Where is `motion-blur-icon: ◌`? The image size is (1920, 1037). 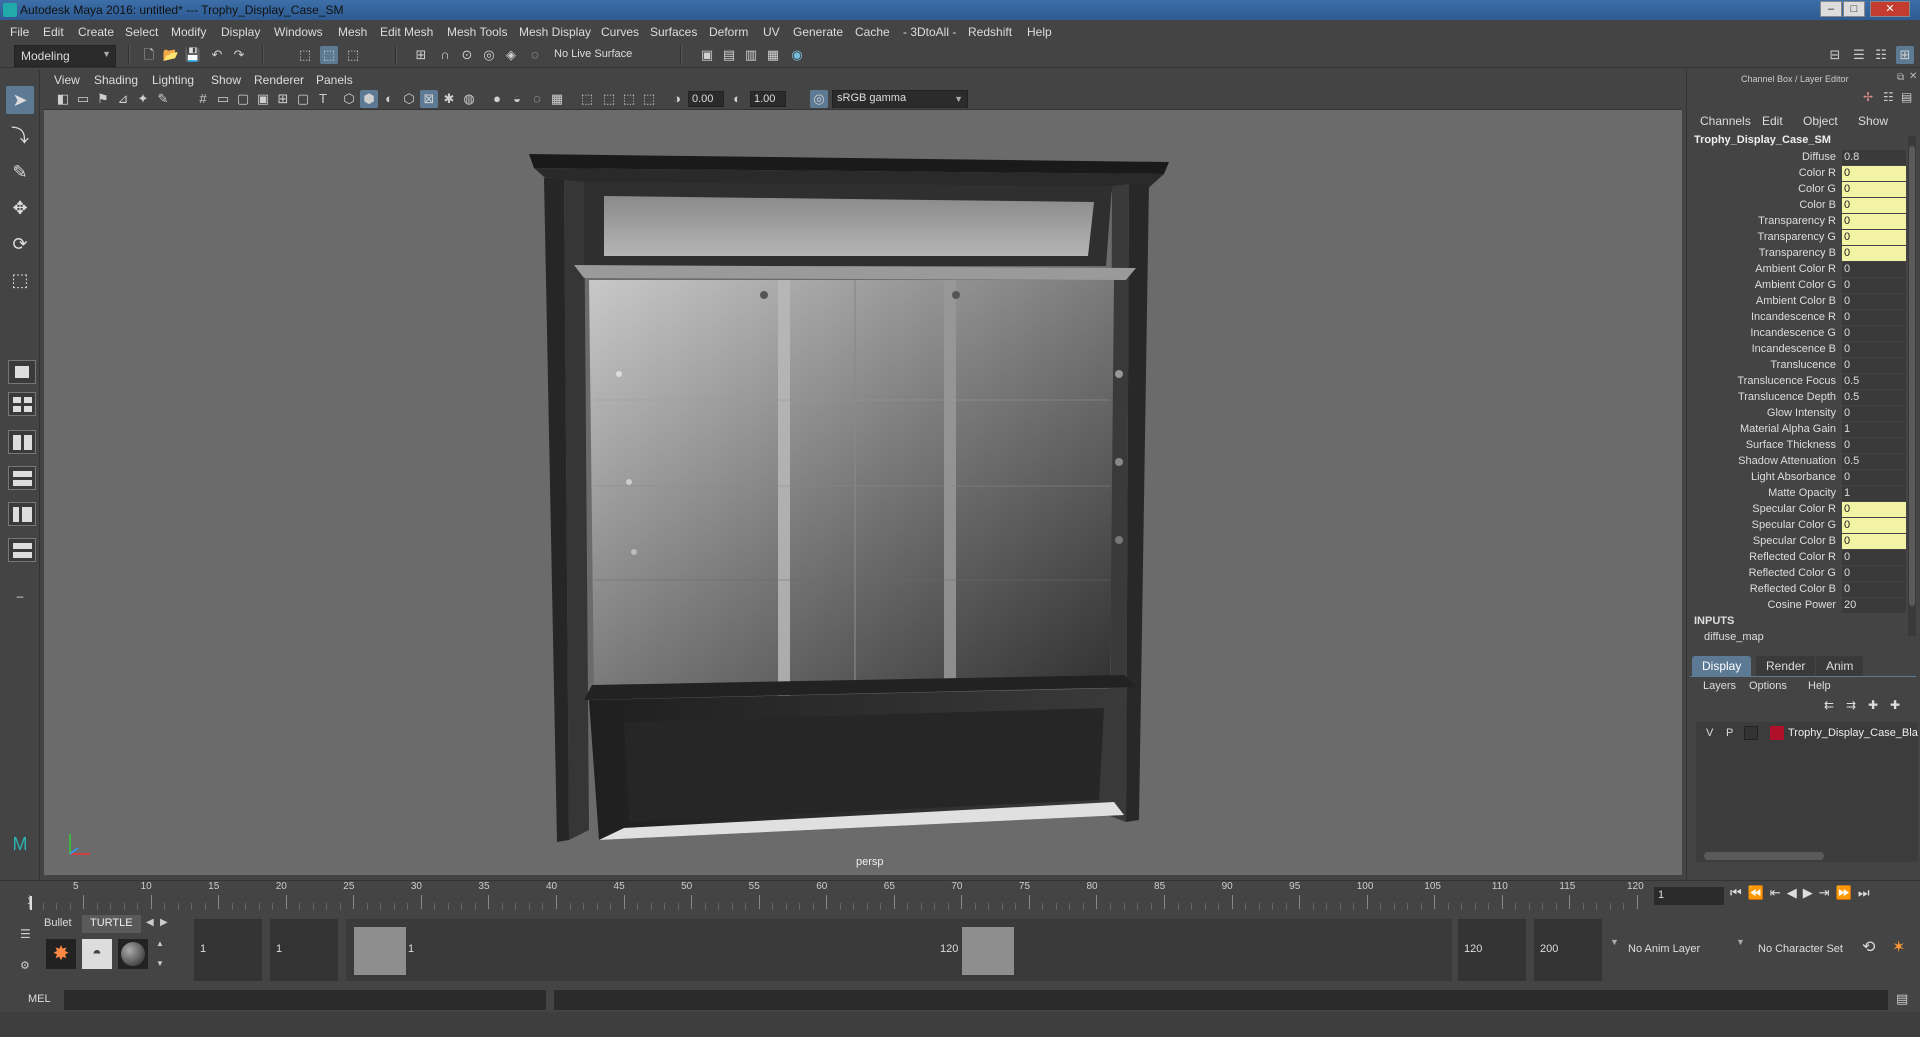
motion-blur-icon: ◌ is located at coordinates (537, 99).